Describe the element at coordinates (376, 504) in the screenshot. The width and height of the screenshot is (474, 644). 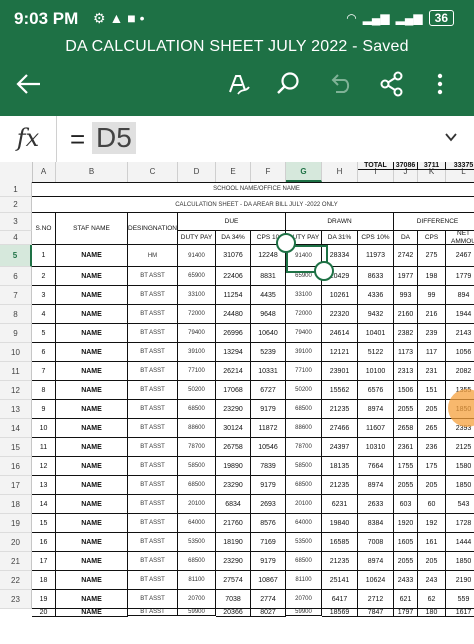
I see `table-cell: 2633` at that location.